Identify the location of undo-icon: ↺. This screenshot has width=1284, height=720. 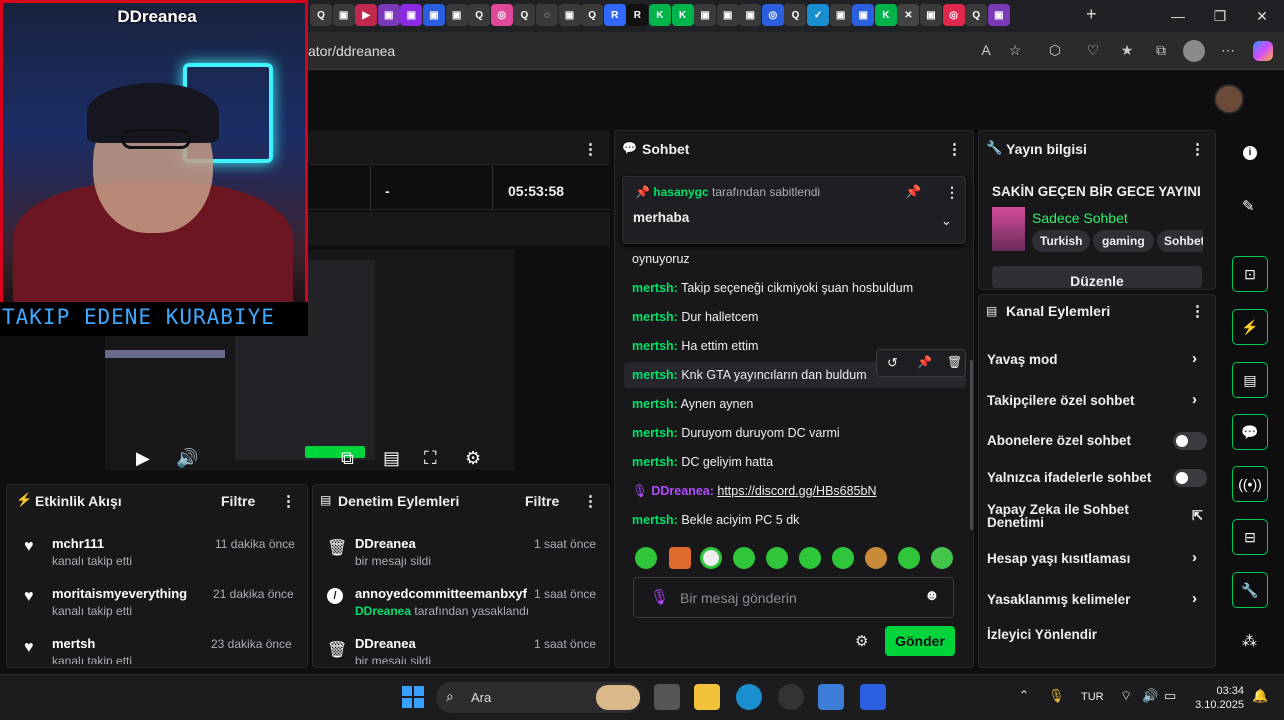
(892, 363).